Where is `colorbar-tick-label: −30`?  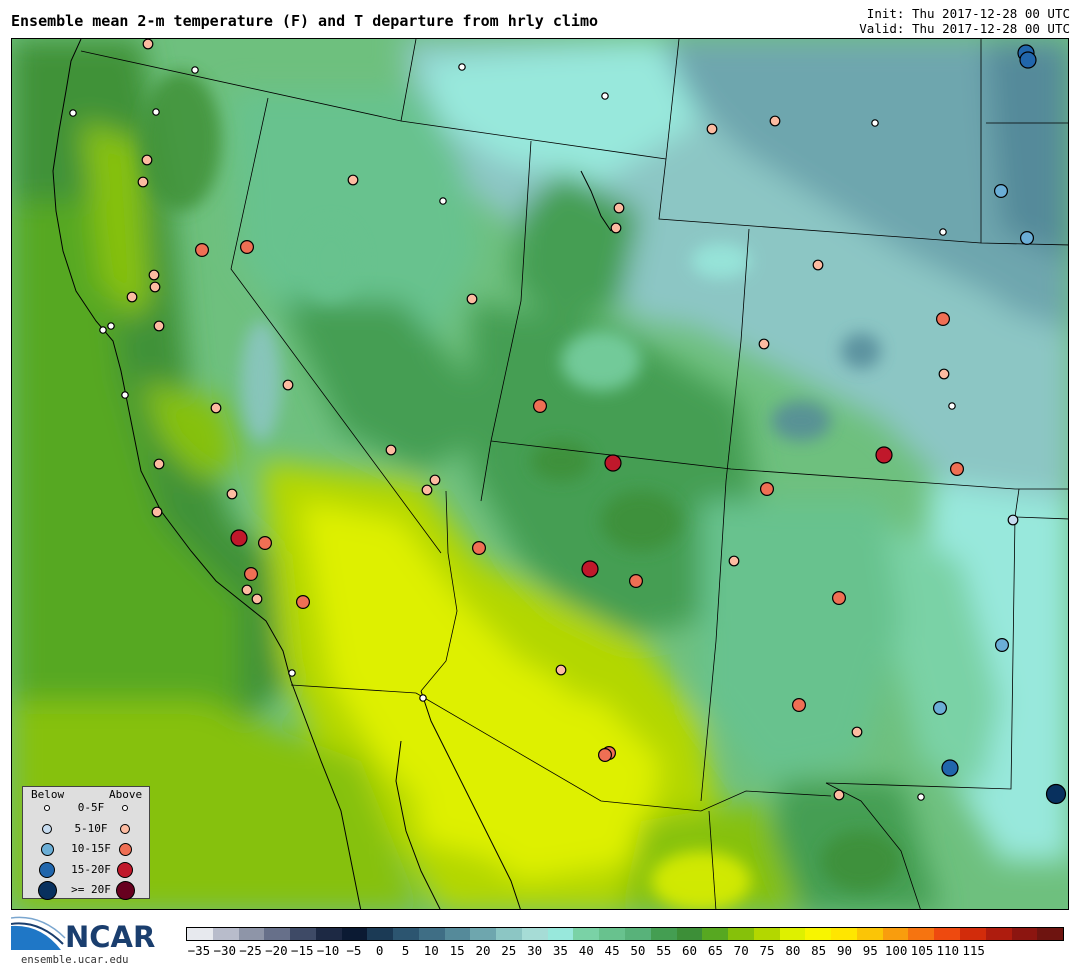
colorbar-tick-label: −30 is located at coordinates (225, 950).